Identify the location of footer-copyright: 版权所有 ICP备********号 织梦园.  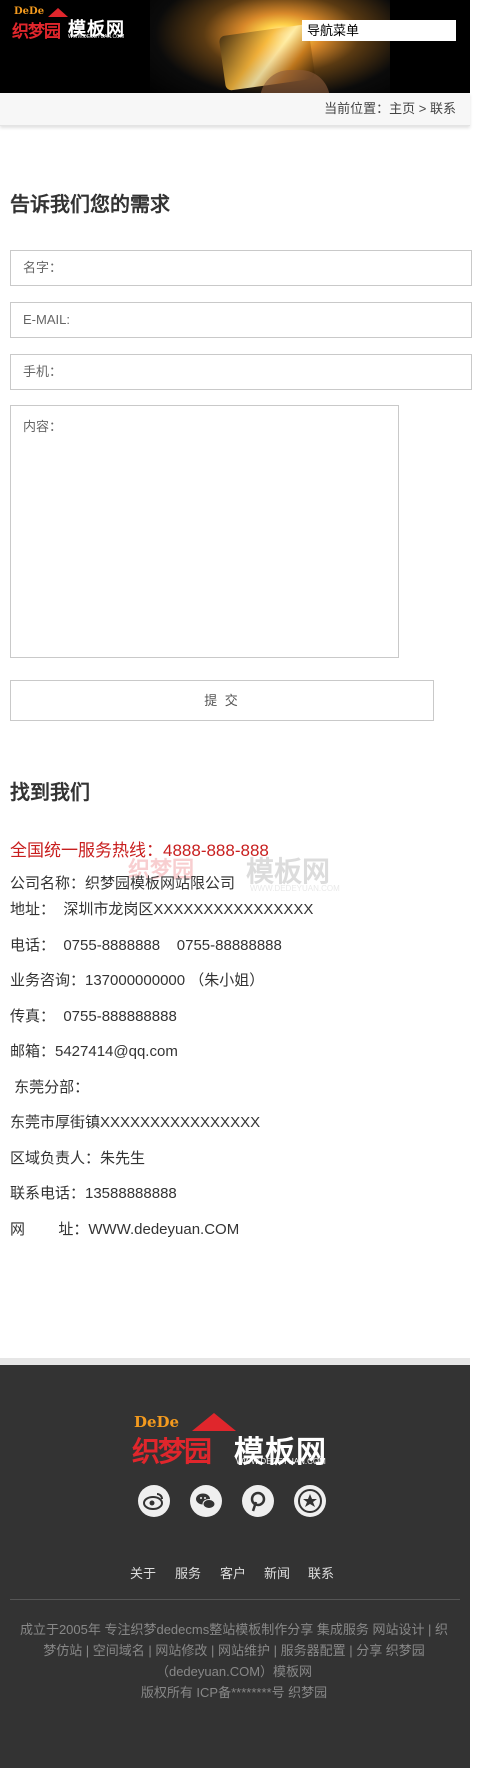
(234, 1692).